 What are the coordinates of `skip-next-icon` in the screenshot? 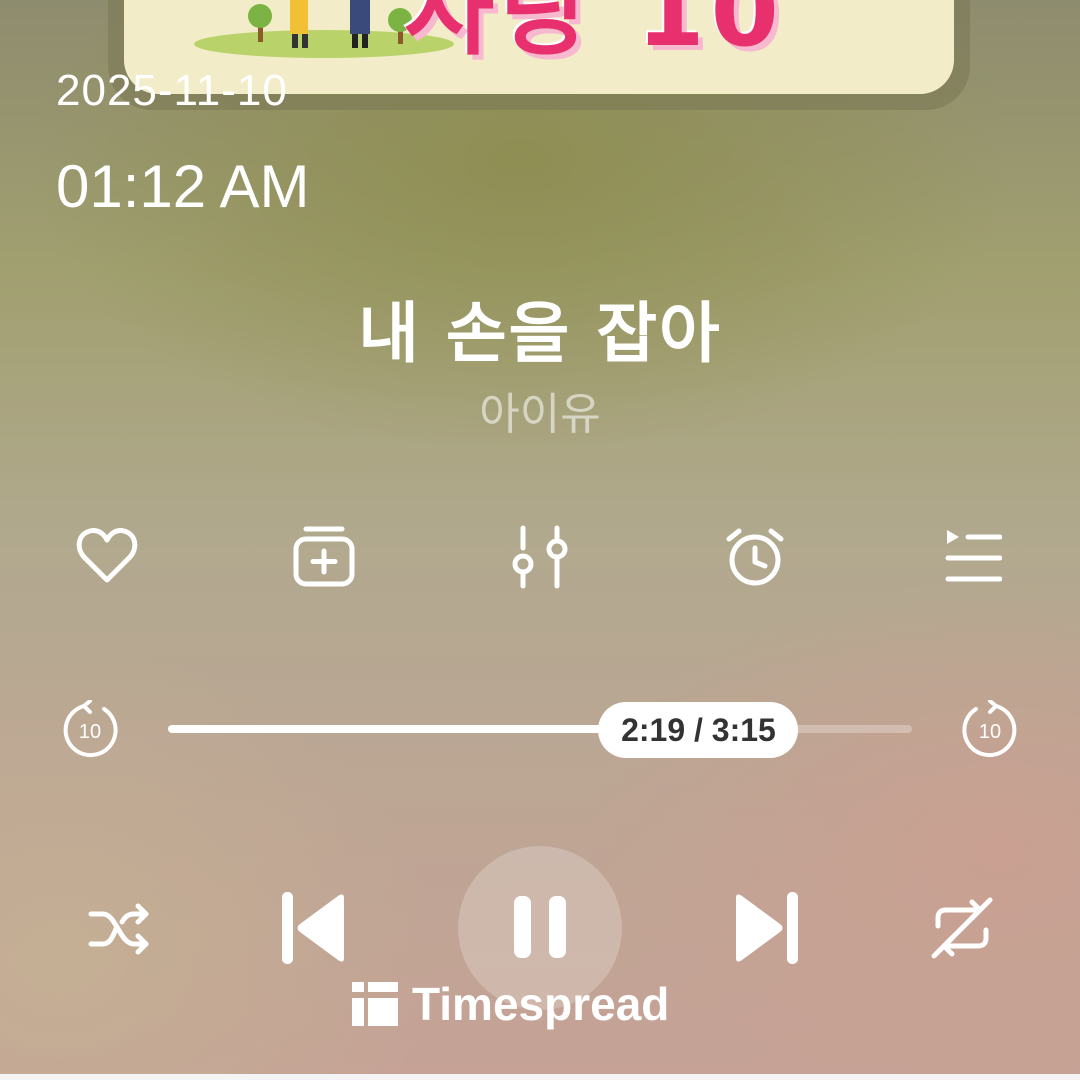 It's located at (766, 928).